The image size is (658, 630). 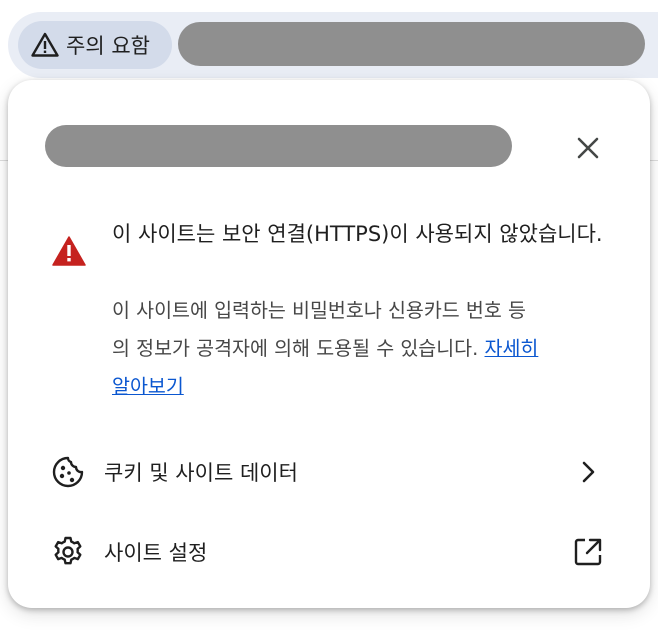 I want to click on site-settings-label: 사이트 설정, so click(x=156, y=553).